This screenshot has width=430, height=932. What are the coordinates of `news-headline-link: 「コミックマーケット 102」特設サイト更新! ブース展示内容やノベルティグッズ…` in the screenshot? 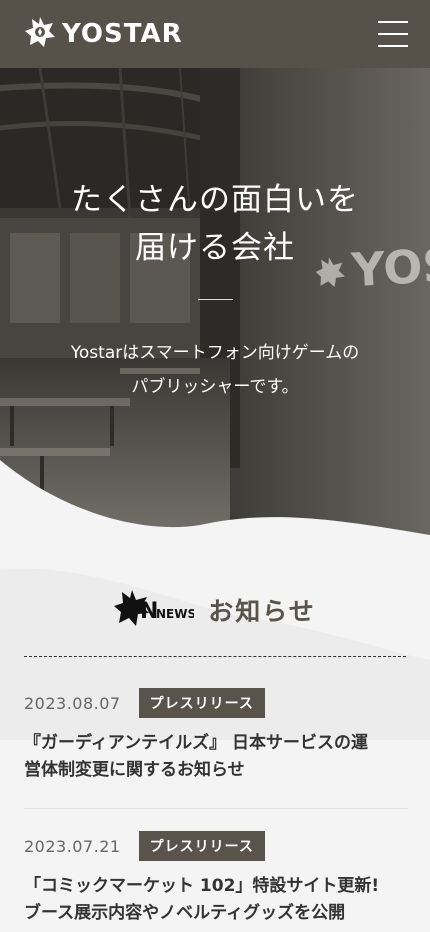 It's located at (216, 900).